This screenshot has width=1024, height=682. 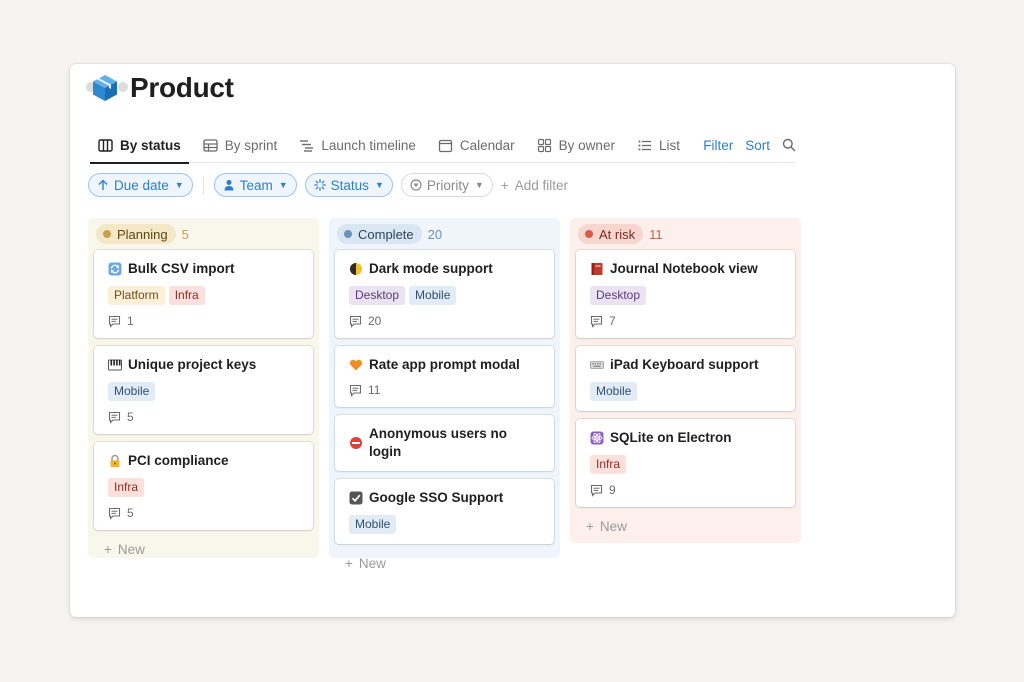 I want to click on column-header: At risk 11, so click(x=686, y=234).